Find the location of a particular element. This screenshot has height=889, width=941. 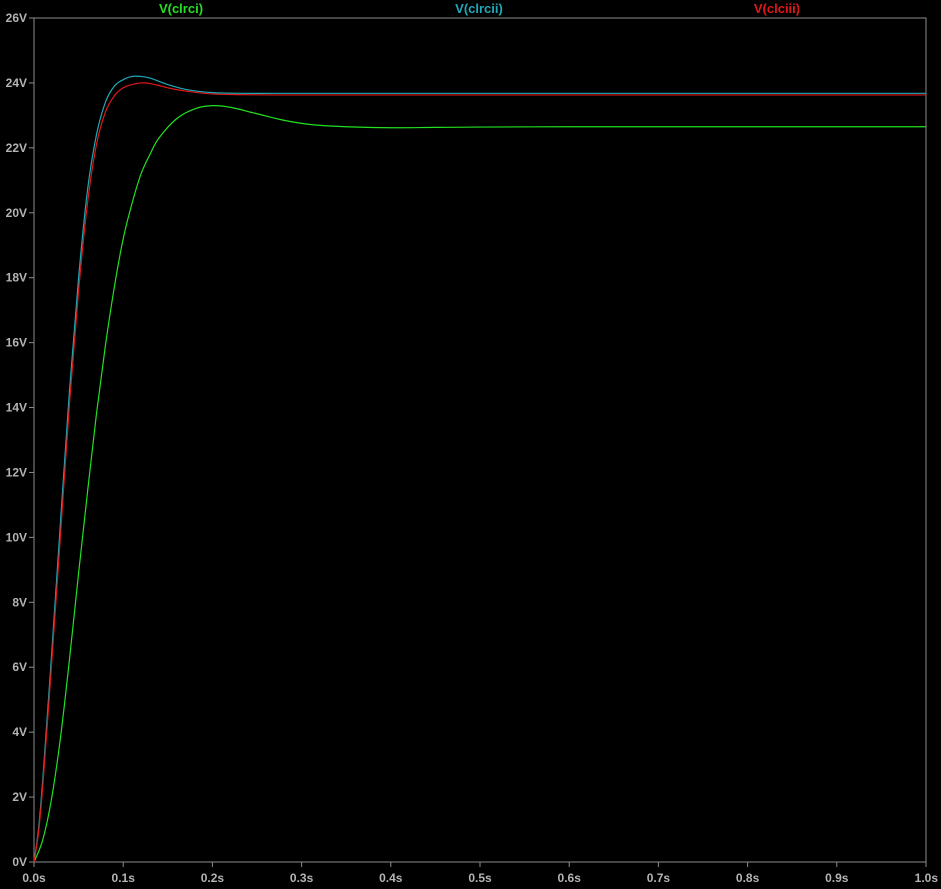

x-tick-label: 1.0s is located at coordinates (927, 878).